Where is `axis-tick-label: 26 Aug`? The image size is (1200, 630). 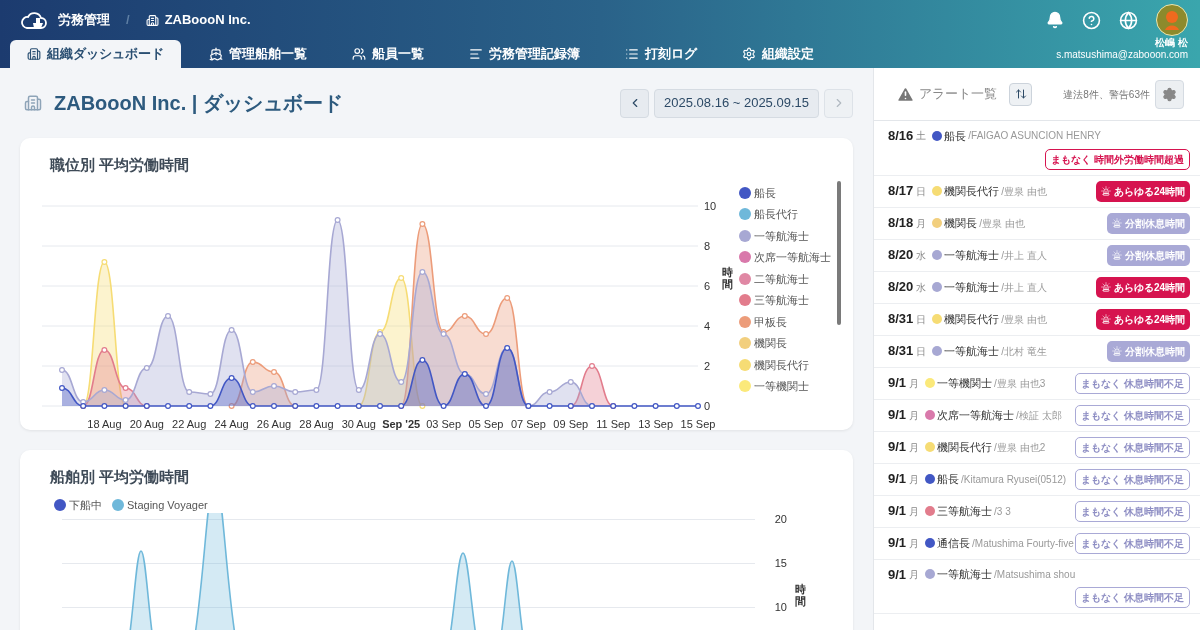
axis-tick-label: 26 Aug is located at coordinates (274, 423).